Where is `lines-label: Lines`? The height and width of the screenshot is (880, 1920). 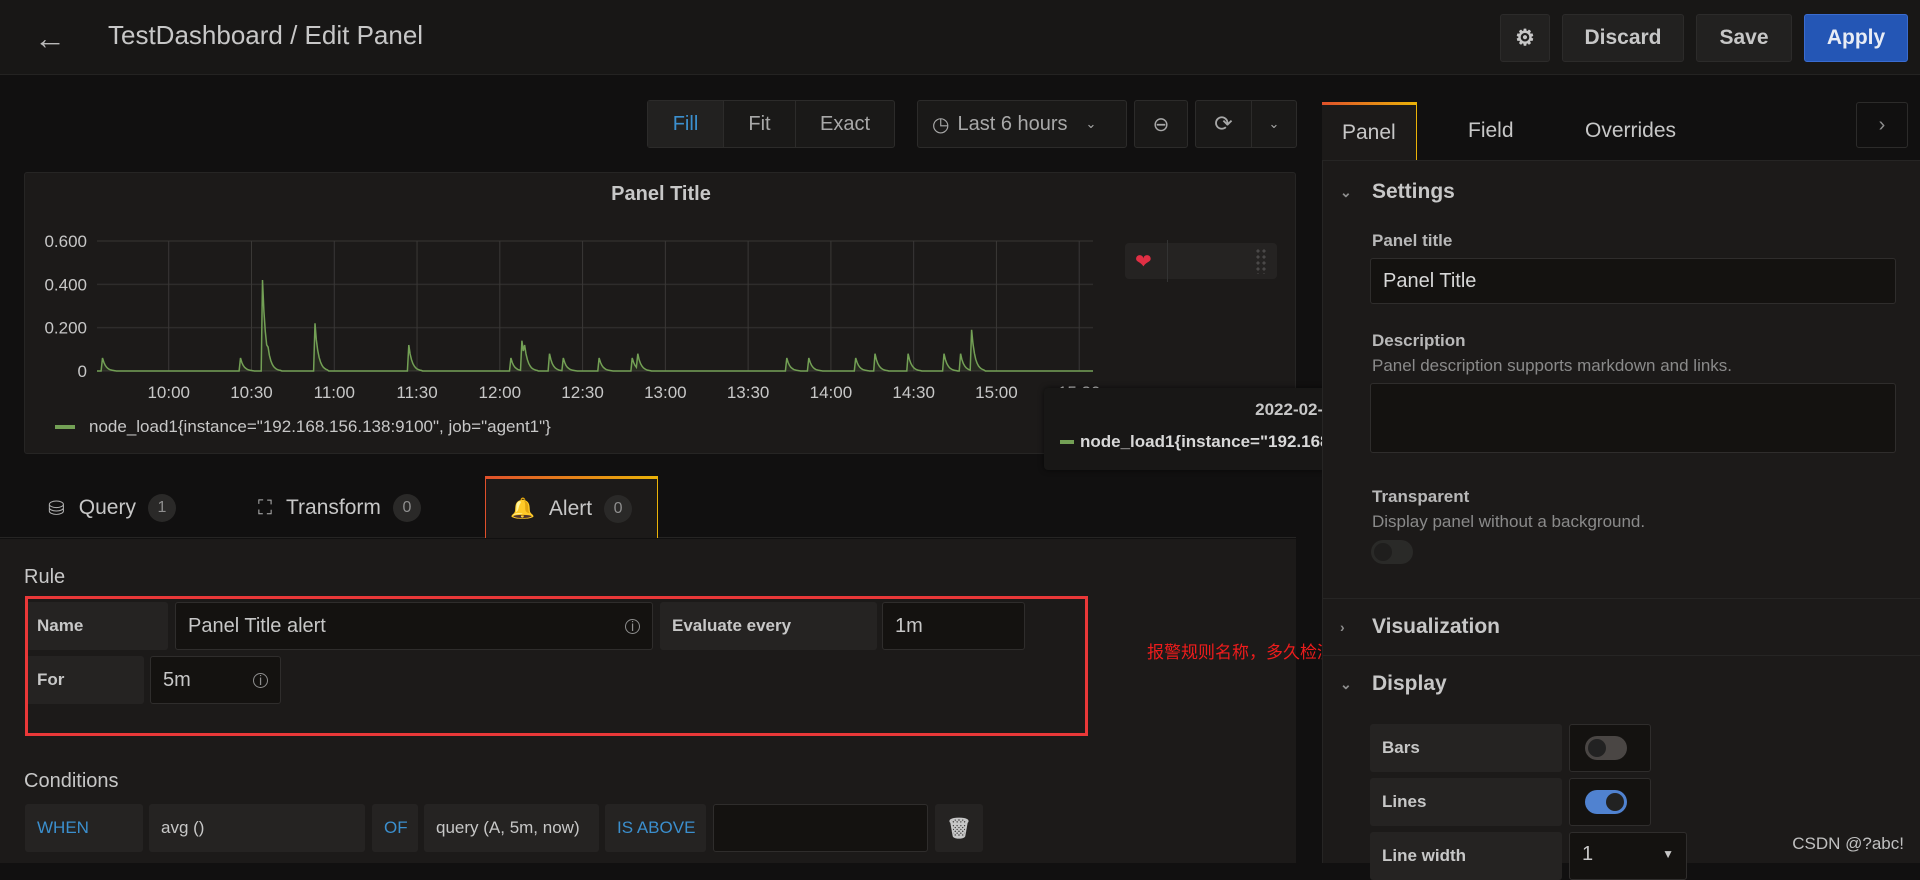 lines-label: Lines is located at coordinates (1466, 802).